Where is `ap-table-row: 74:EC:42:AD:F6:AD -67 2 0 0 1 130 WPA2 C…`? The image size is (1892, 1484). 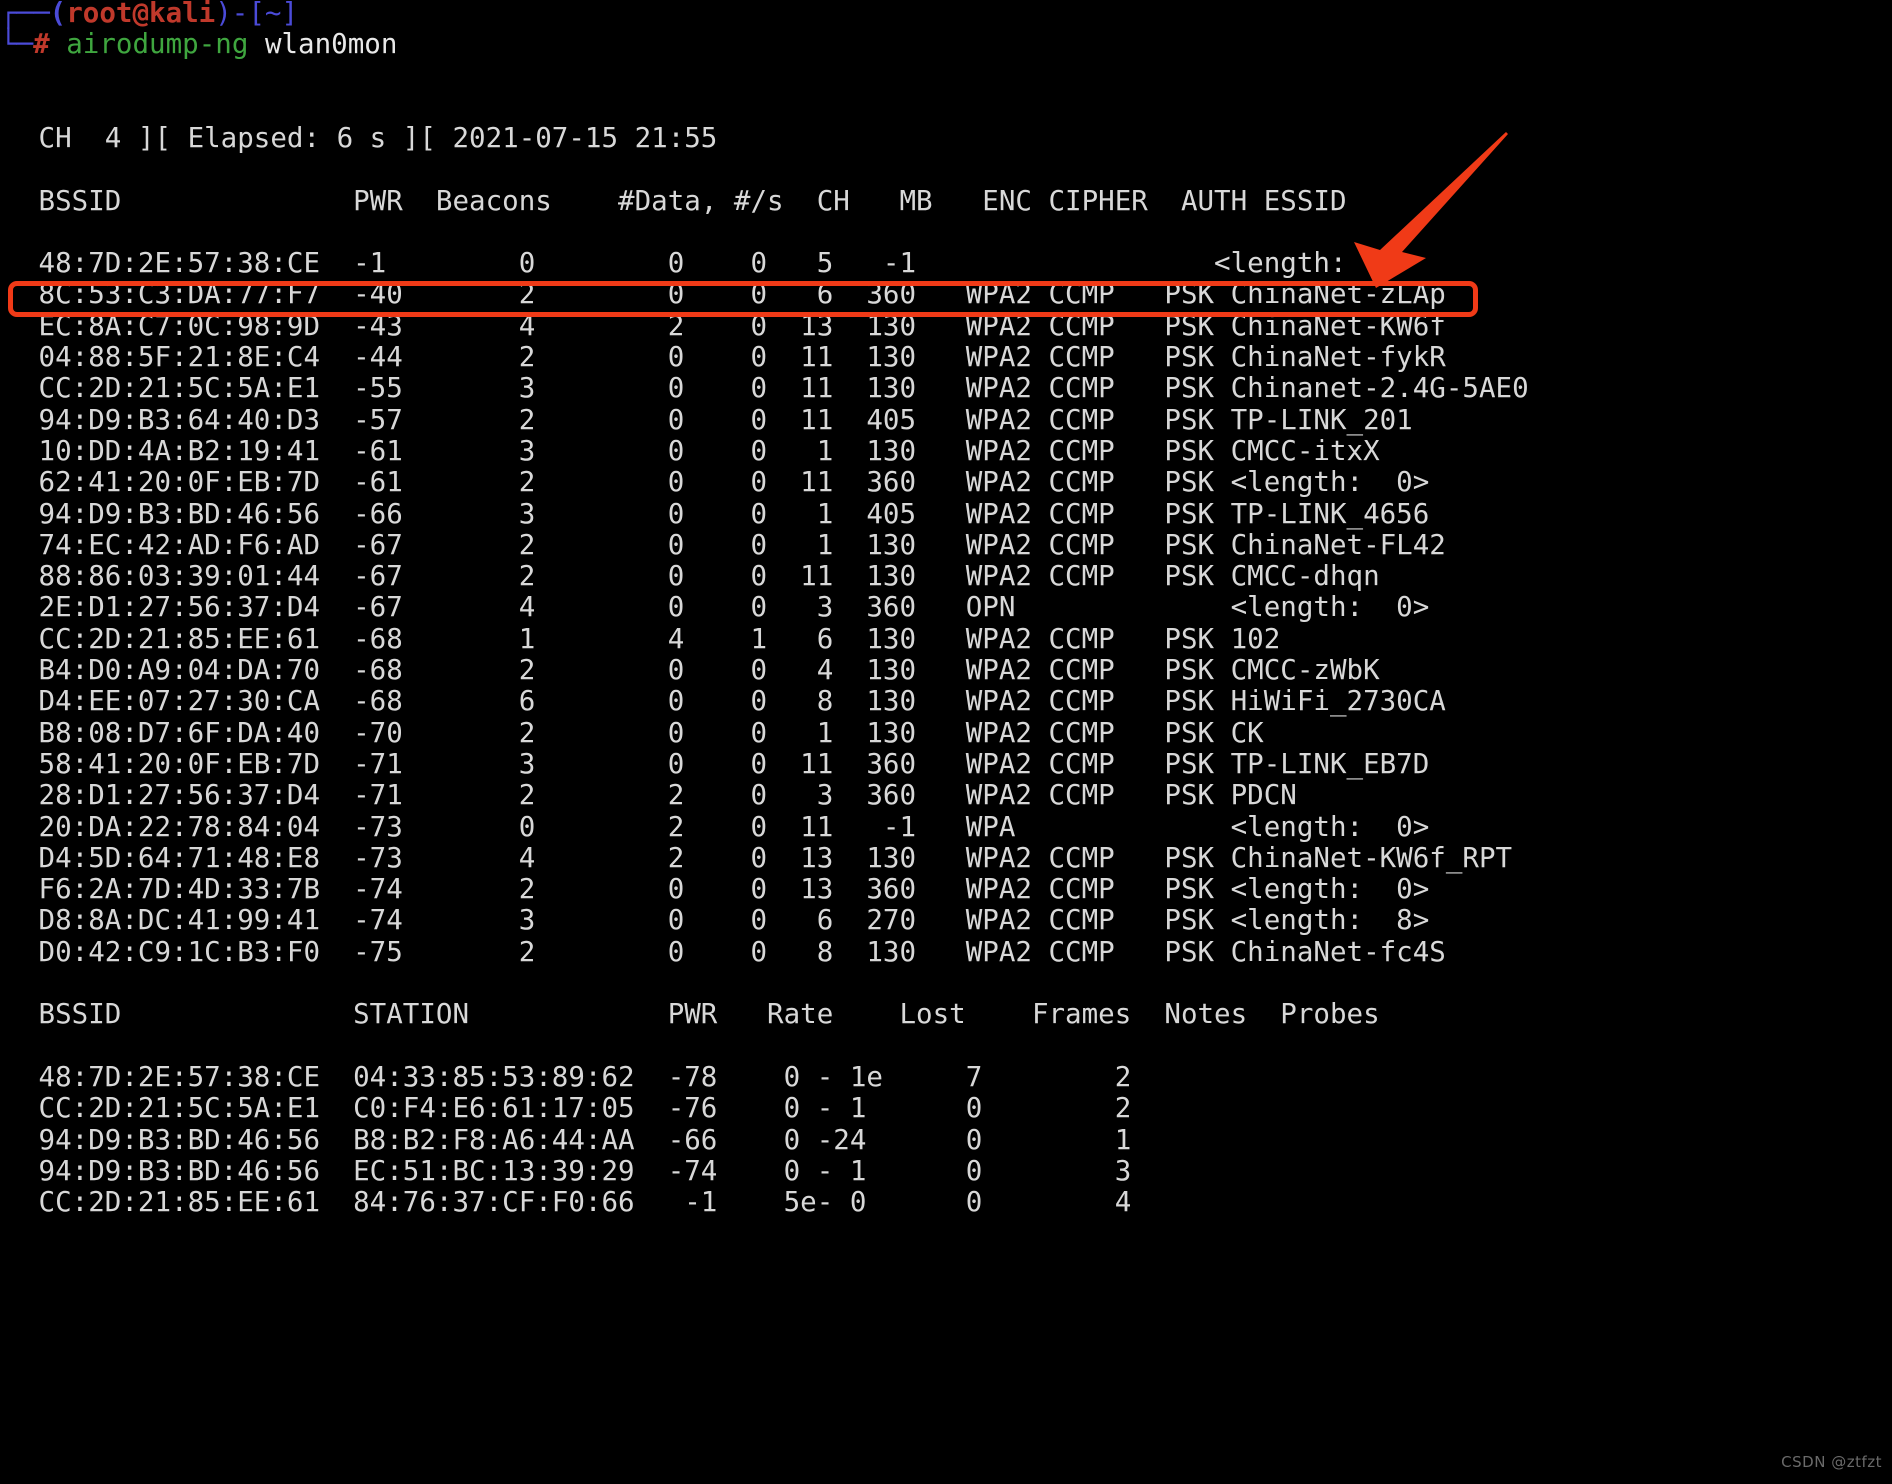
ap-table-row: 74:EC:42:AD:F6:AD -67 2 0 0 1 130 WPA2 C… is located at coordinates (734, 544).